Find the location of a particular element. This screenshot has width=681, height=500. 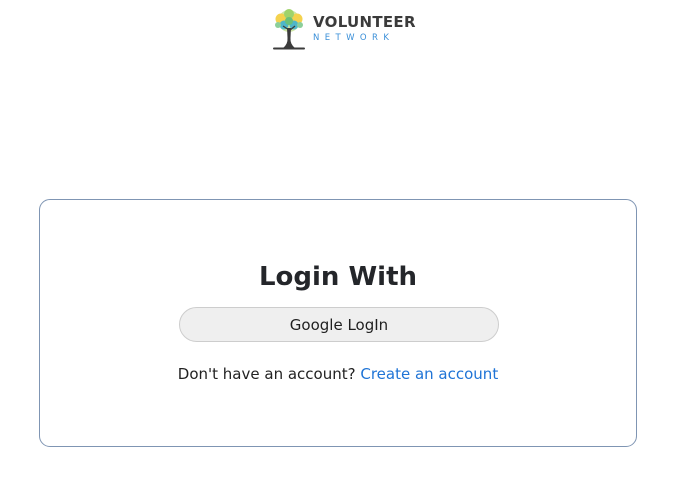

brand-text: VOLUNTEER NETWORK is located at coordinates (364, 26).